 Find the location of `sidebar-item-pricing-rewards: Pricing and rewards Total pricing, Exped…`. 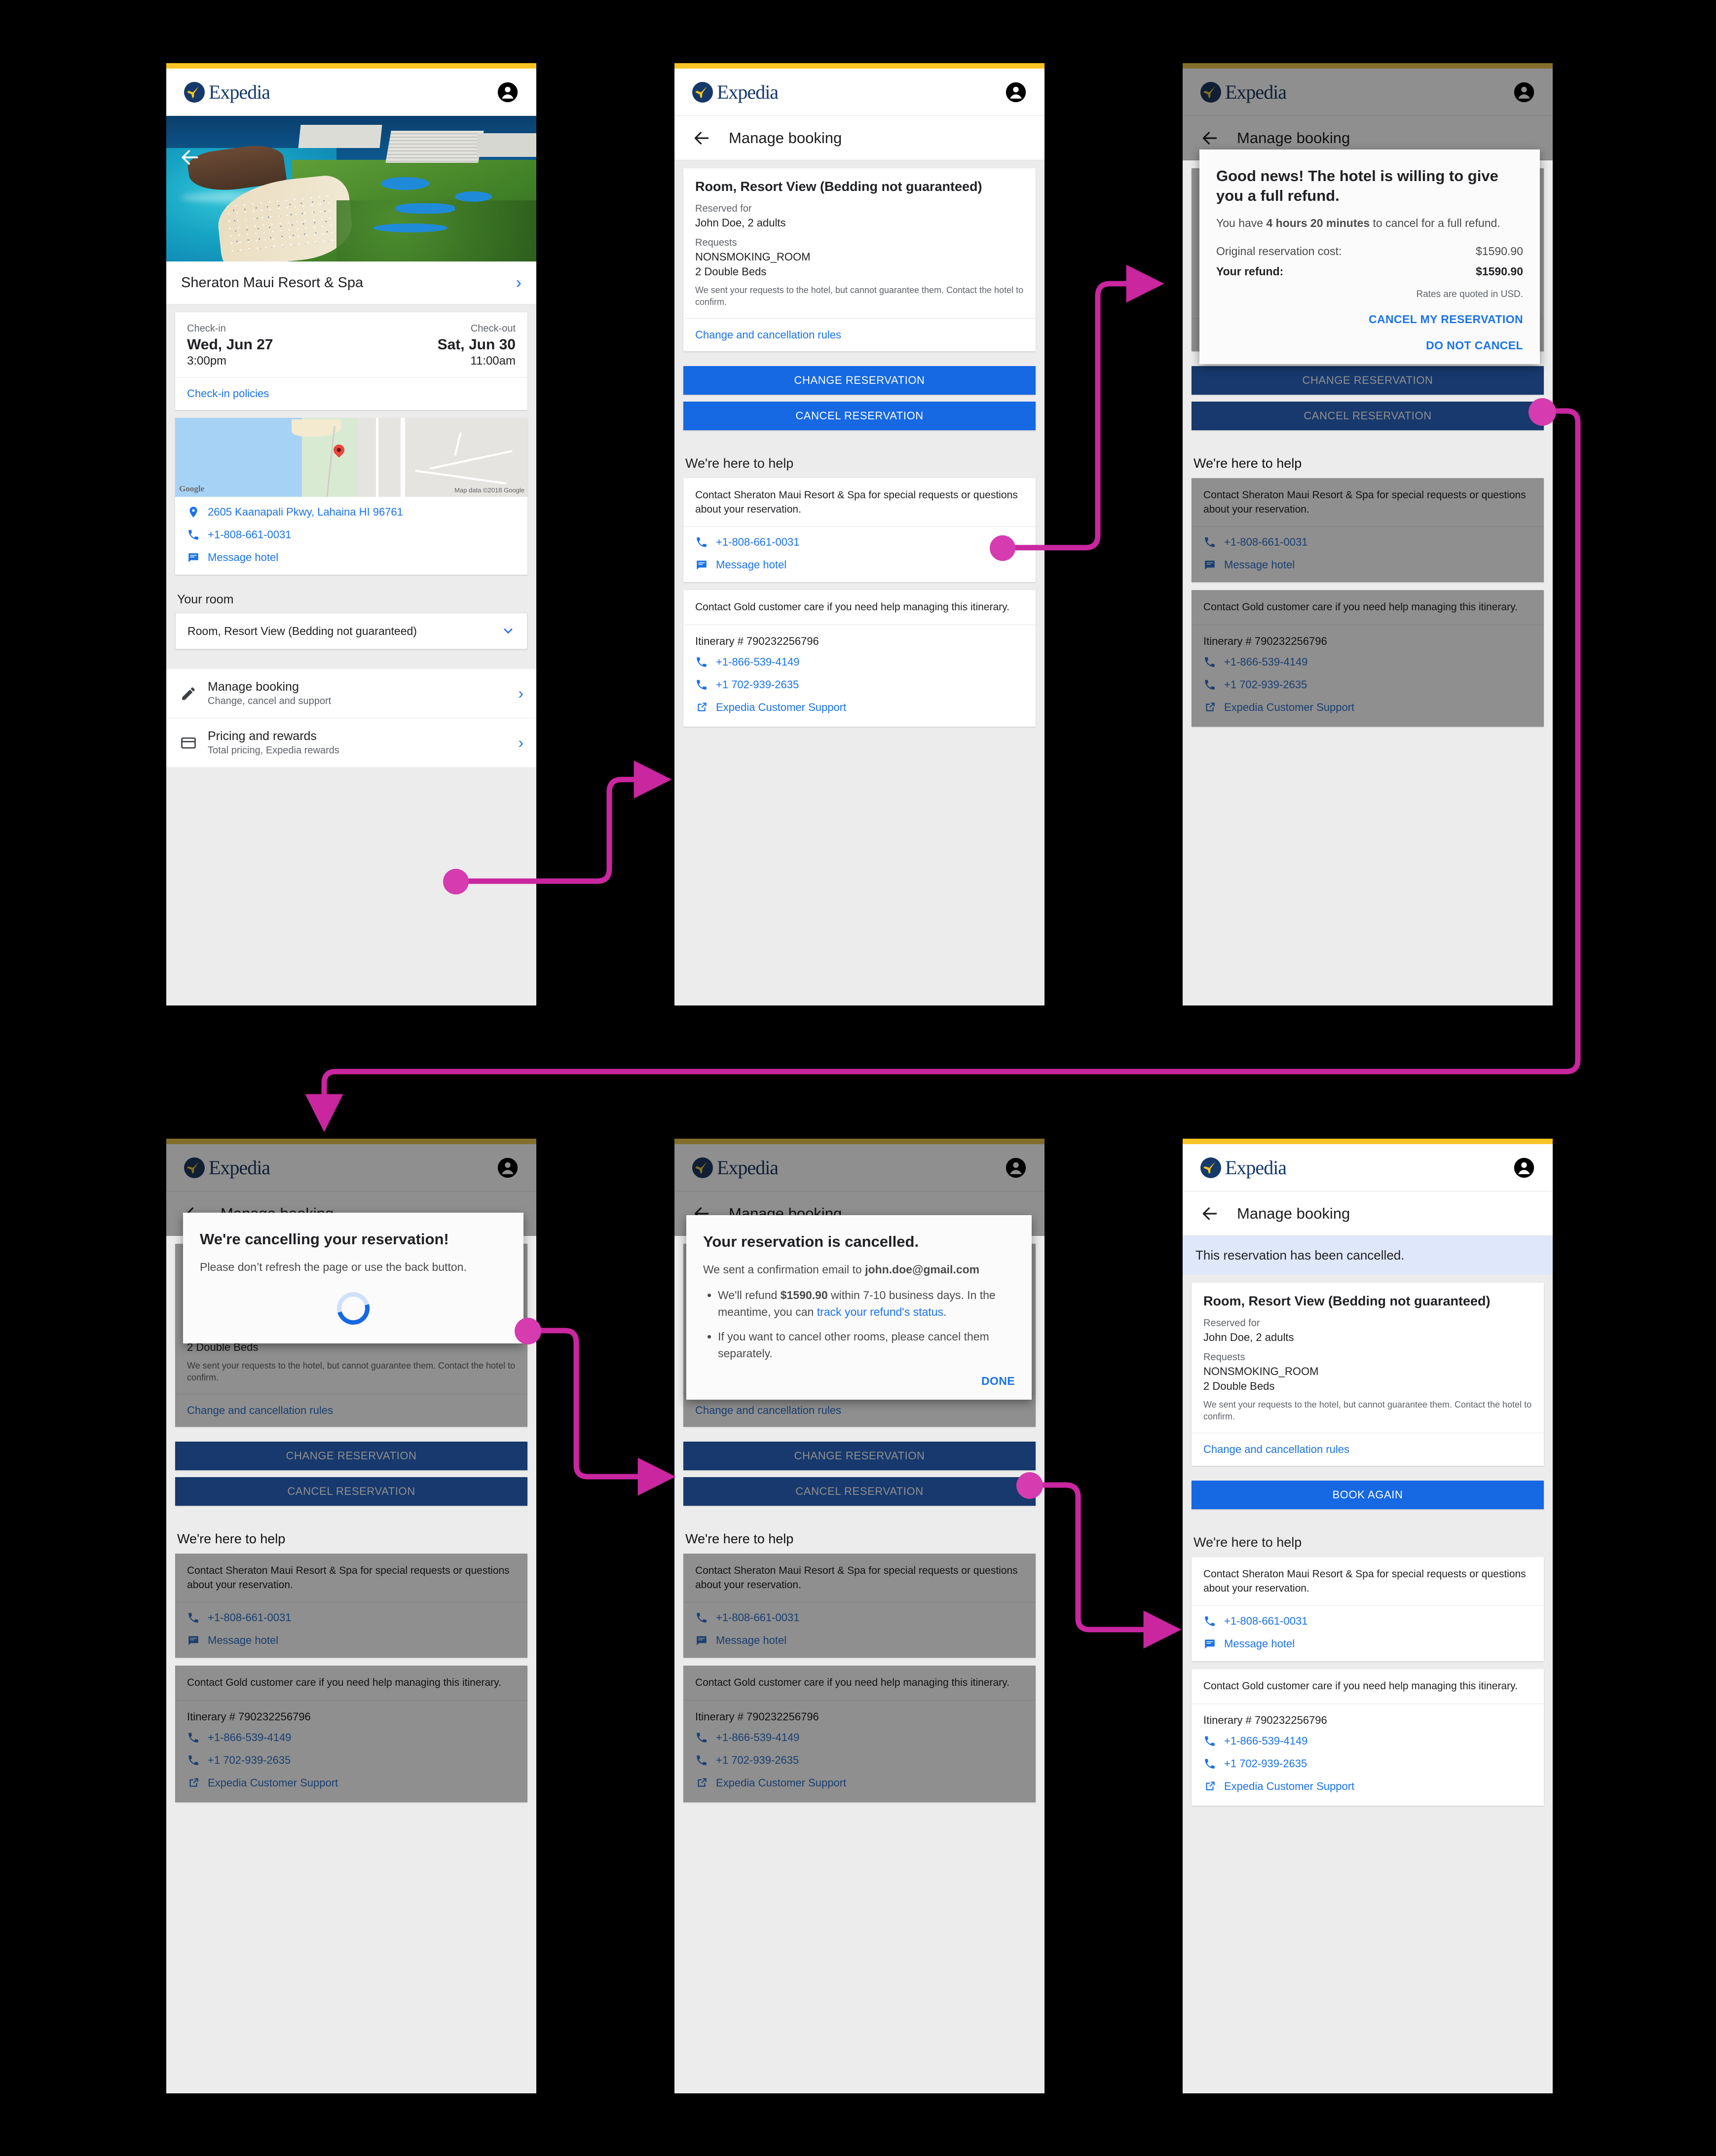

sidebar-item-pricing-rewards: Pricing and rewards Total pricing, Exped… is located at coordinates (351, 743).